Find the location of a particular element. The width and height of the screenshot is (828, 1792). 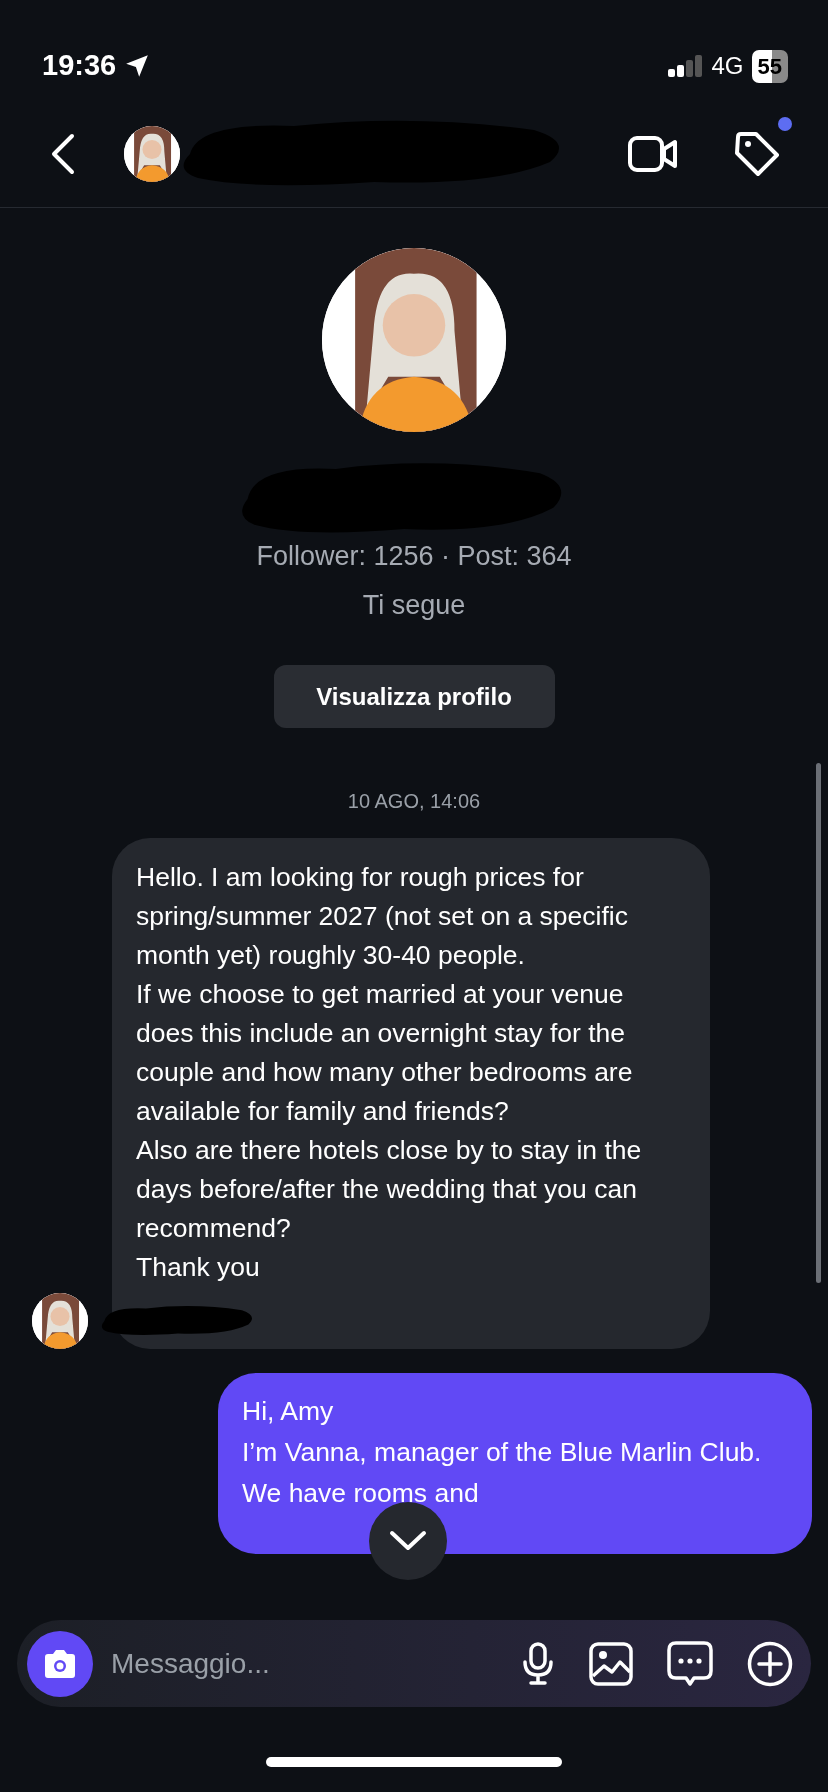

profile-stats: Follower: 1256 · Post: 364 is located at coordinates (414, 556).